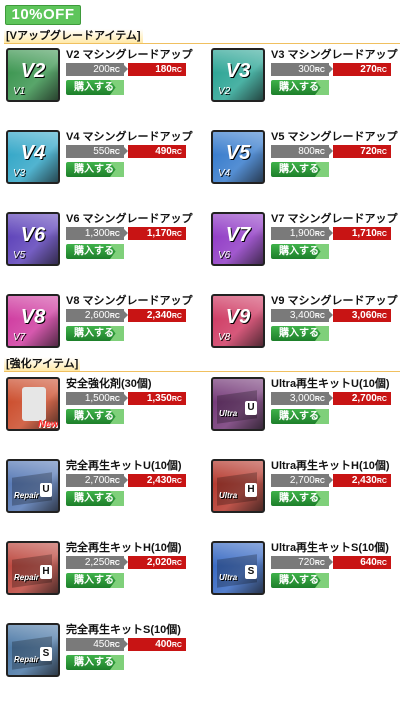 The height and width of the screenshot is (701, 405). Describe the element at coordinates (33, 486) in the screenshot. I see `repair-kit-icon: Repair U` at that location.